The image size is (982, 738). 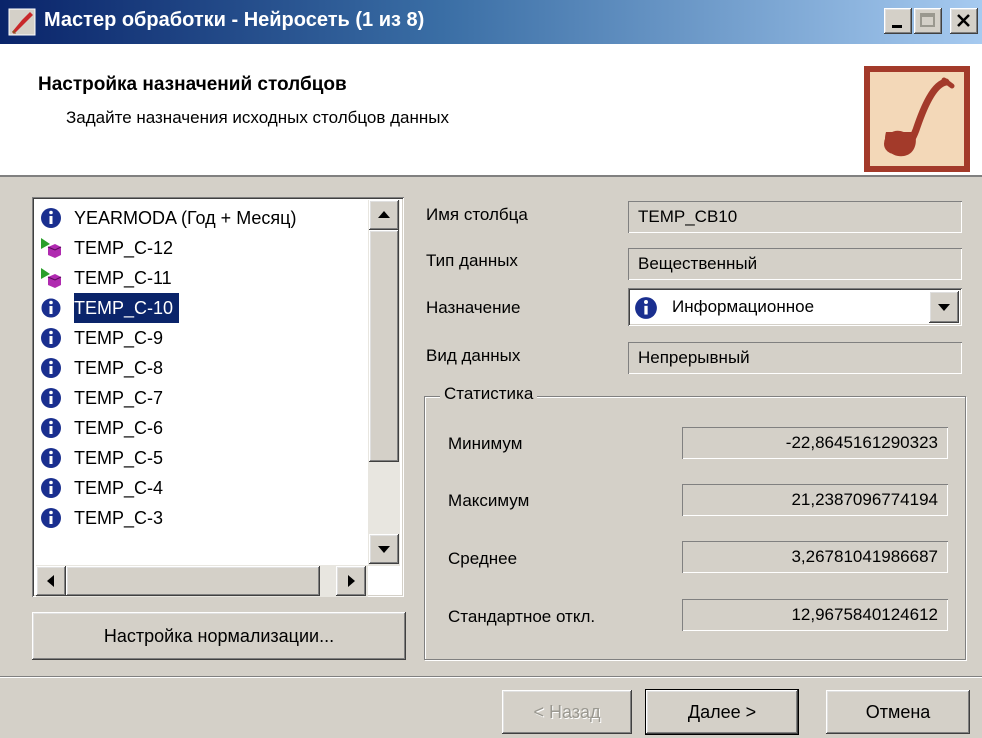 I want to click on list-item: TEMP_C-6, so click(x=205, y=428).